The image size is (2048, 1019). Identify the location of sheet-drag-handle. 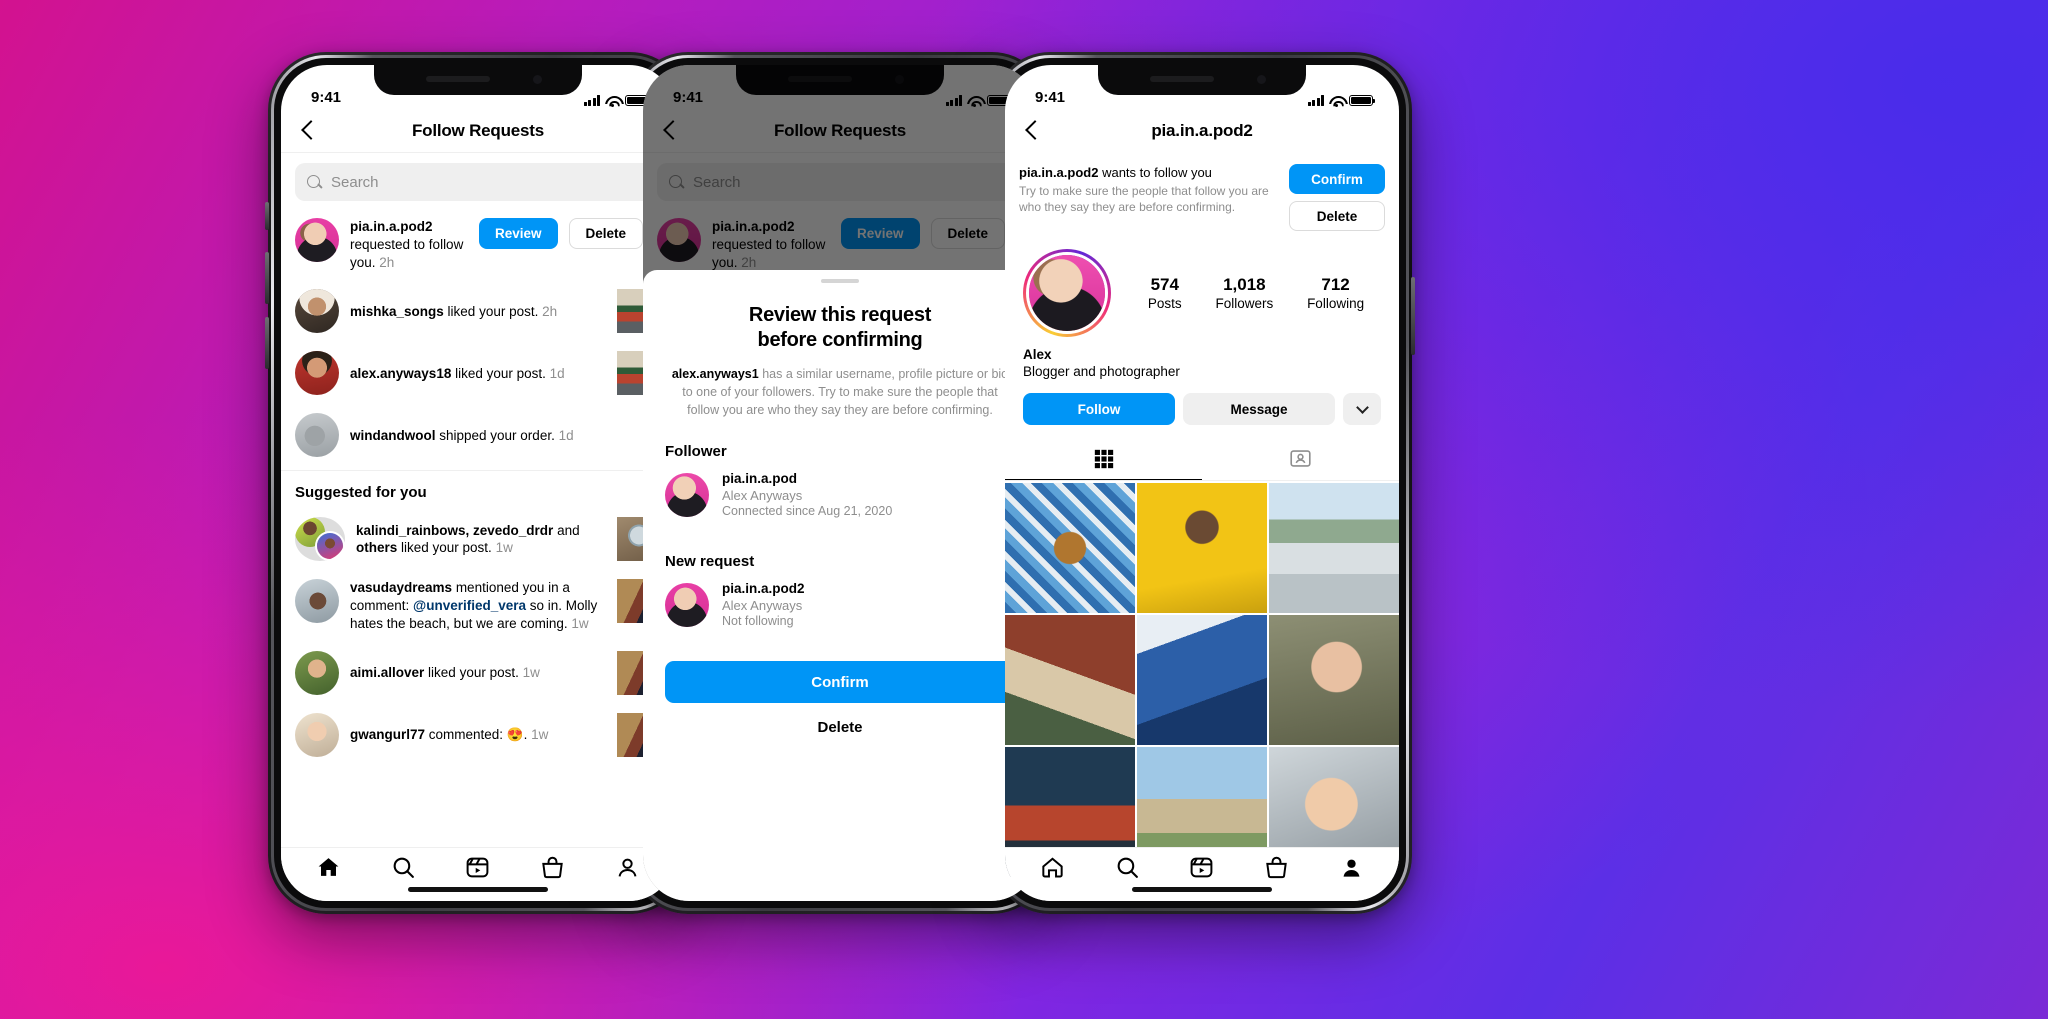
(840, 281).